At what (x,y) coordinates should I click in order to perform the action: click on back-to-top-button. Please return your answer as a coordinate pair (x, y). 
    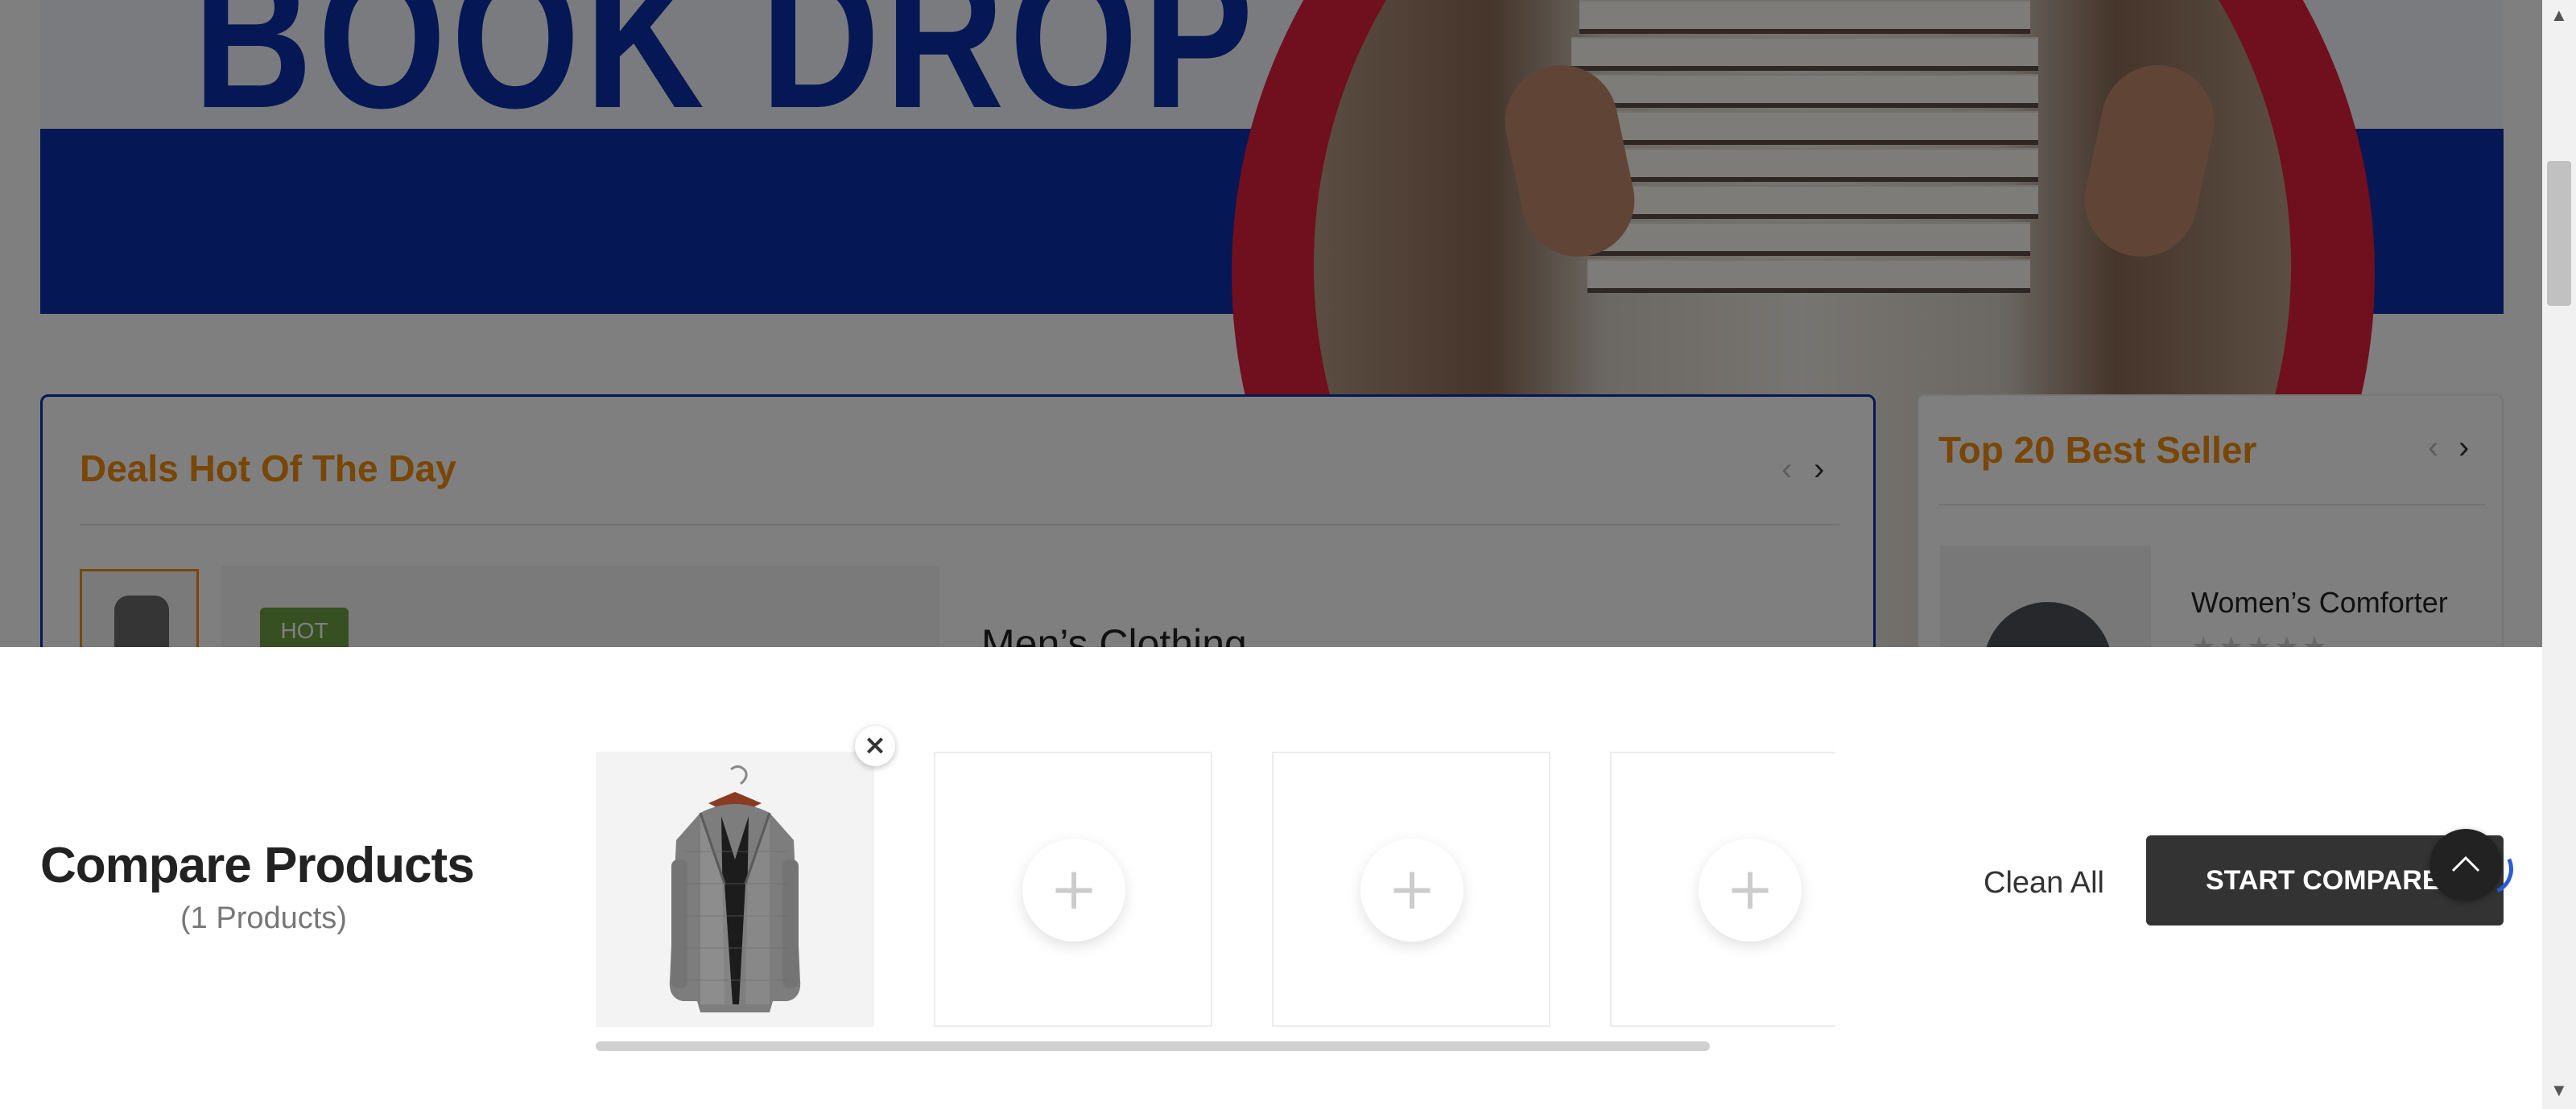
    Looking at the image, I should click on (2465, 865).